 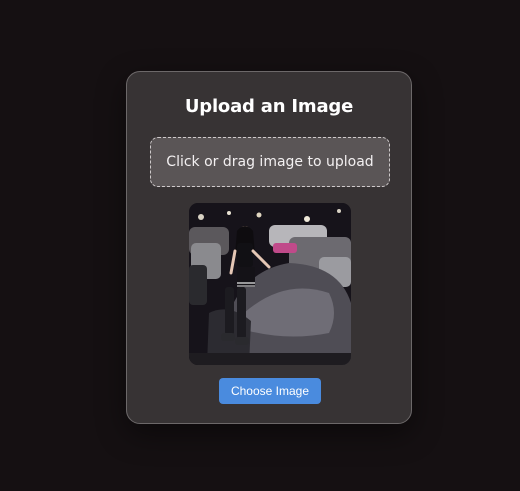 I want to click on uploaded-photo, so click(x=270, y=284).